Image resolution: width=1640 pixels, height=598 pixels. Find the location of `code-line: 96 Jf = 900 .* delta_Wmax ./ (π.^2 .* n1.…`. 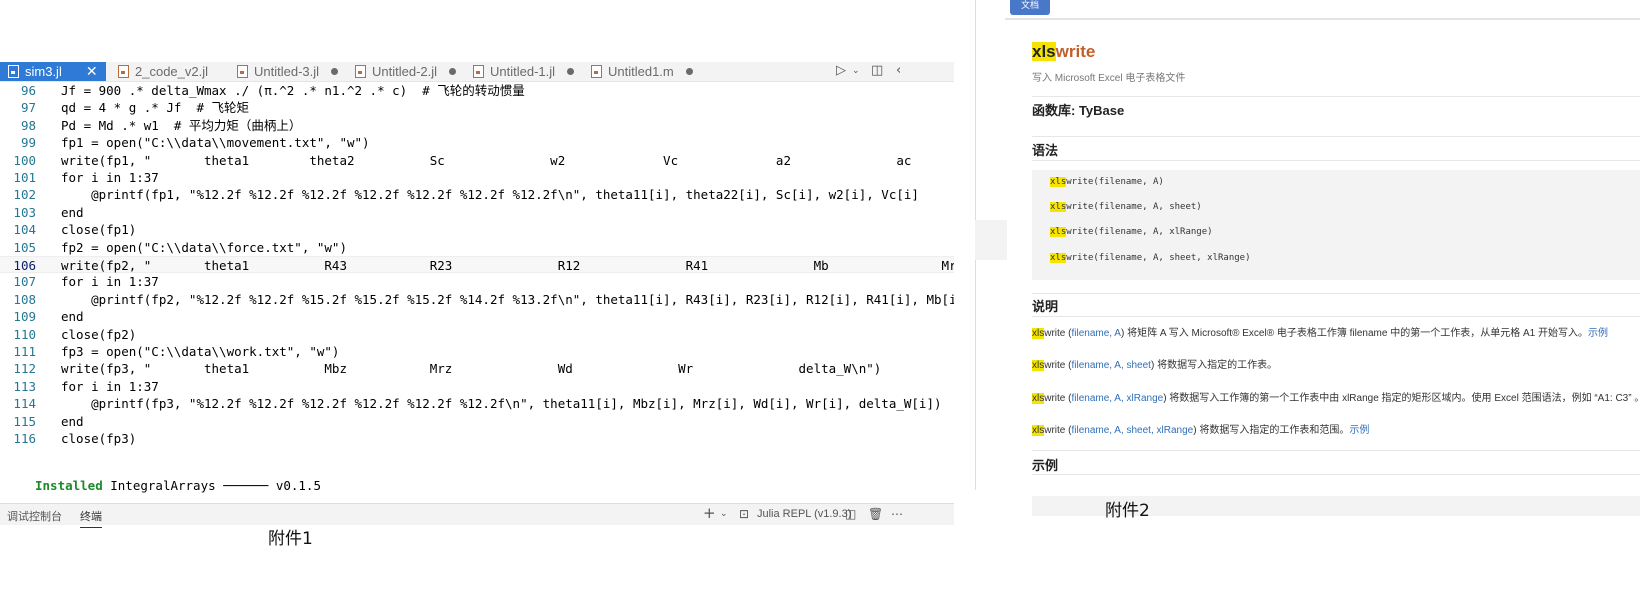

code-line: 96 Jf = 900 .* delta_Wmax ./ (π.^2 .* n1.… is located at coordinates (477, 90).